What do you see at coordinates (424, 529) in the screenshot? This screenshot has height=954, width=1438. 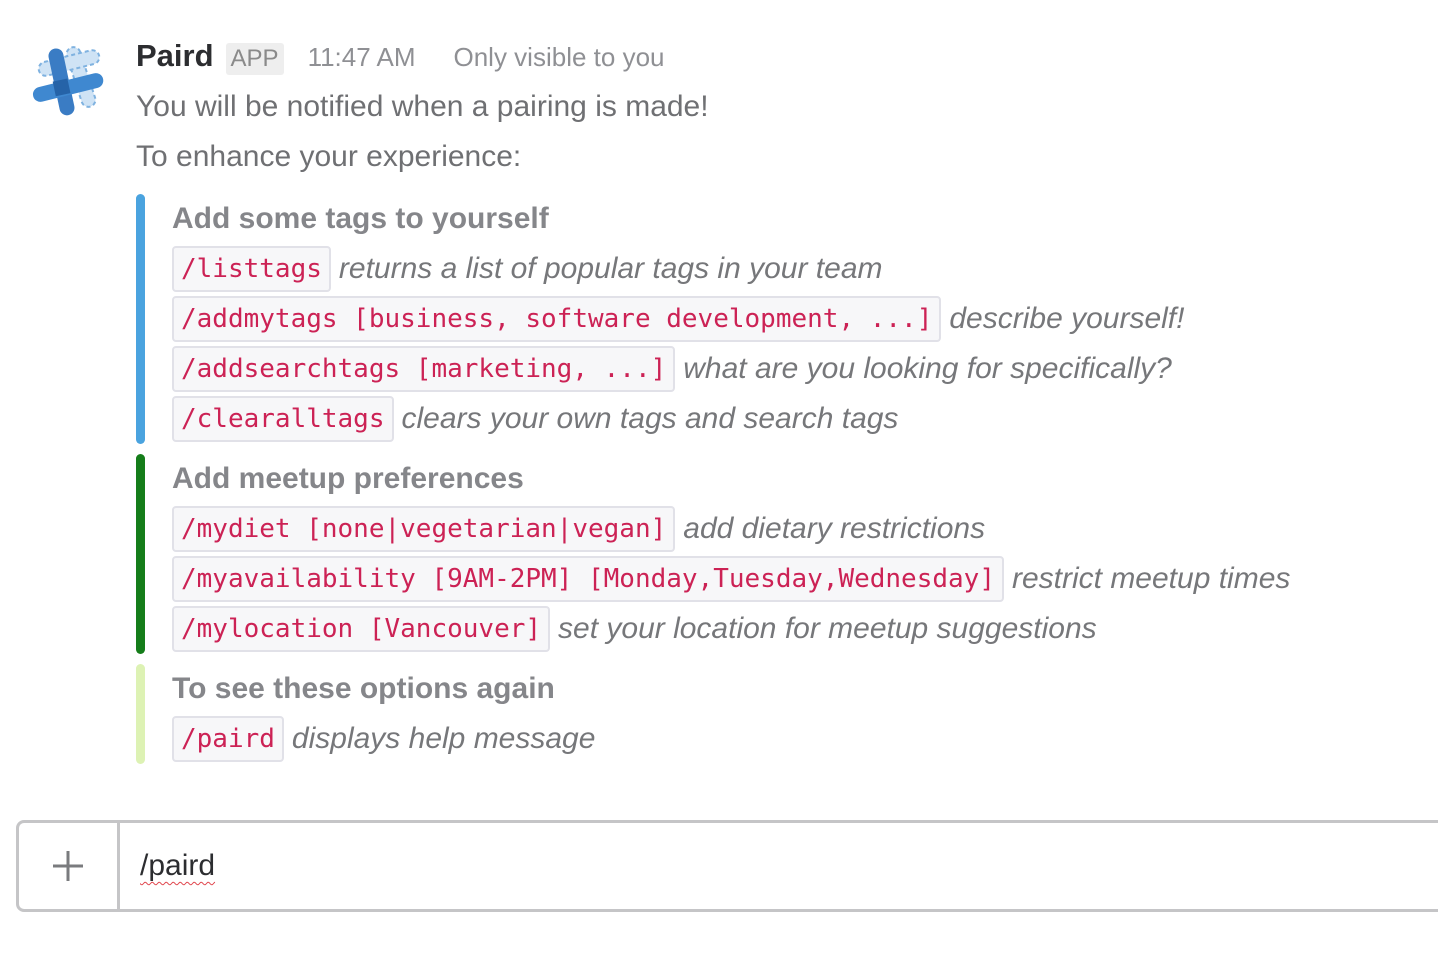 I see `command-code: /mydiet [none|vegetarian|vegan]` at bounding box center [424, 529].